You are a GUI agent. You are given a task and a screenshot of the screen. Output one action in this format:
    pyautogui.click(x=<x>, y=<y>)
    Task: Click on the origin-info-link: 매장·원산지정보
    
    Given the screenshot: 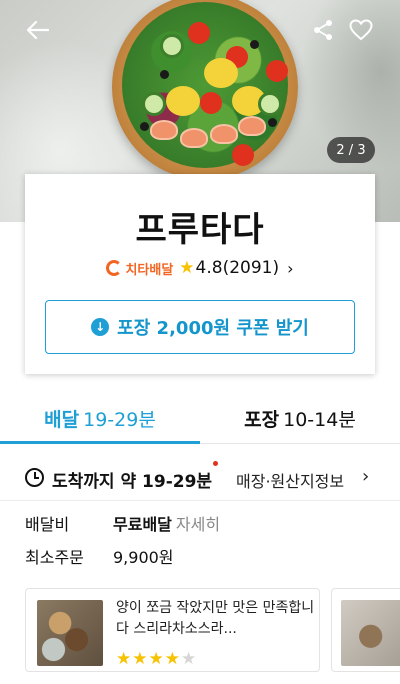 What is the action you would take?
    pyautogui.click(x=290, y=480)
    